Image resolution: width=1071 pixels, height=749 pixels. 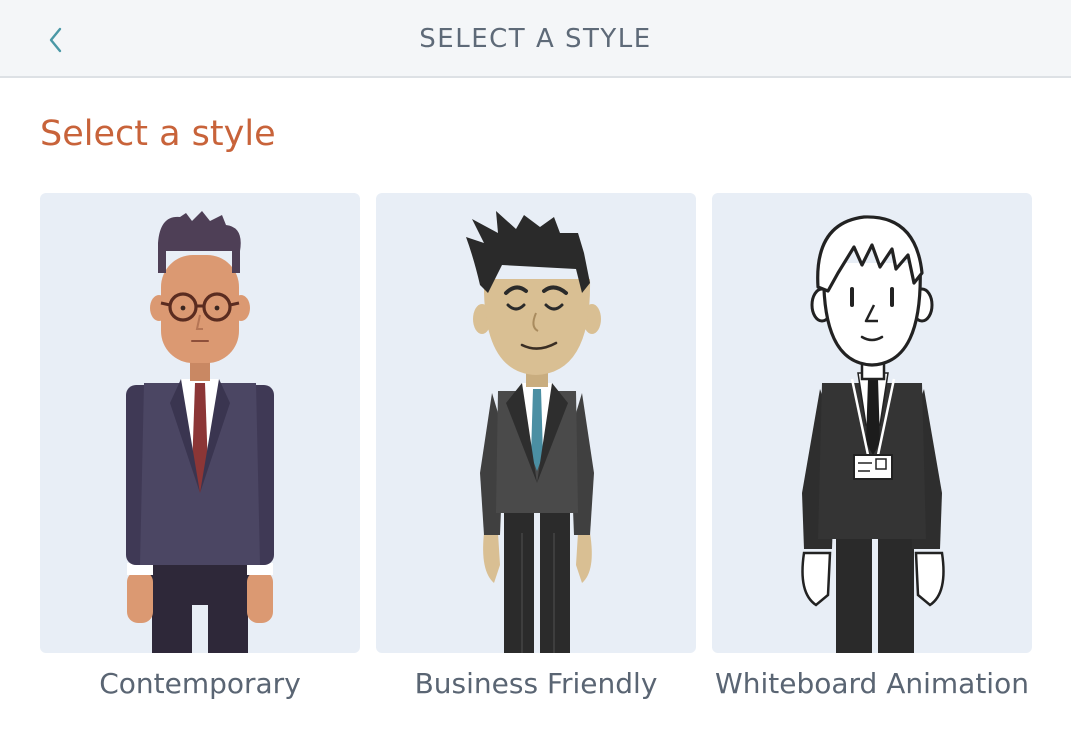 I want to click on style-label-contemporary: Contemporary, so click(x=200, y=683).